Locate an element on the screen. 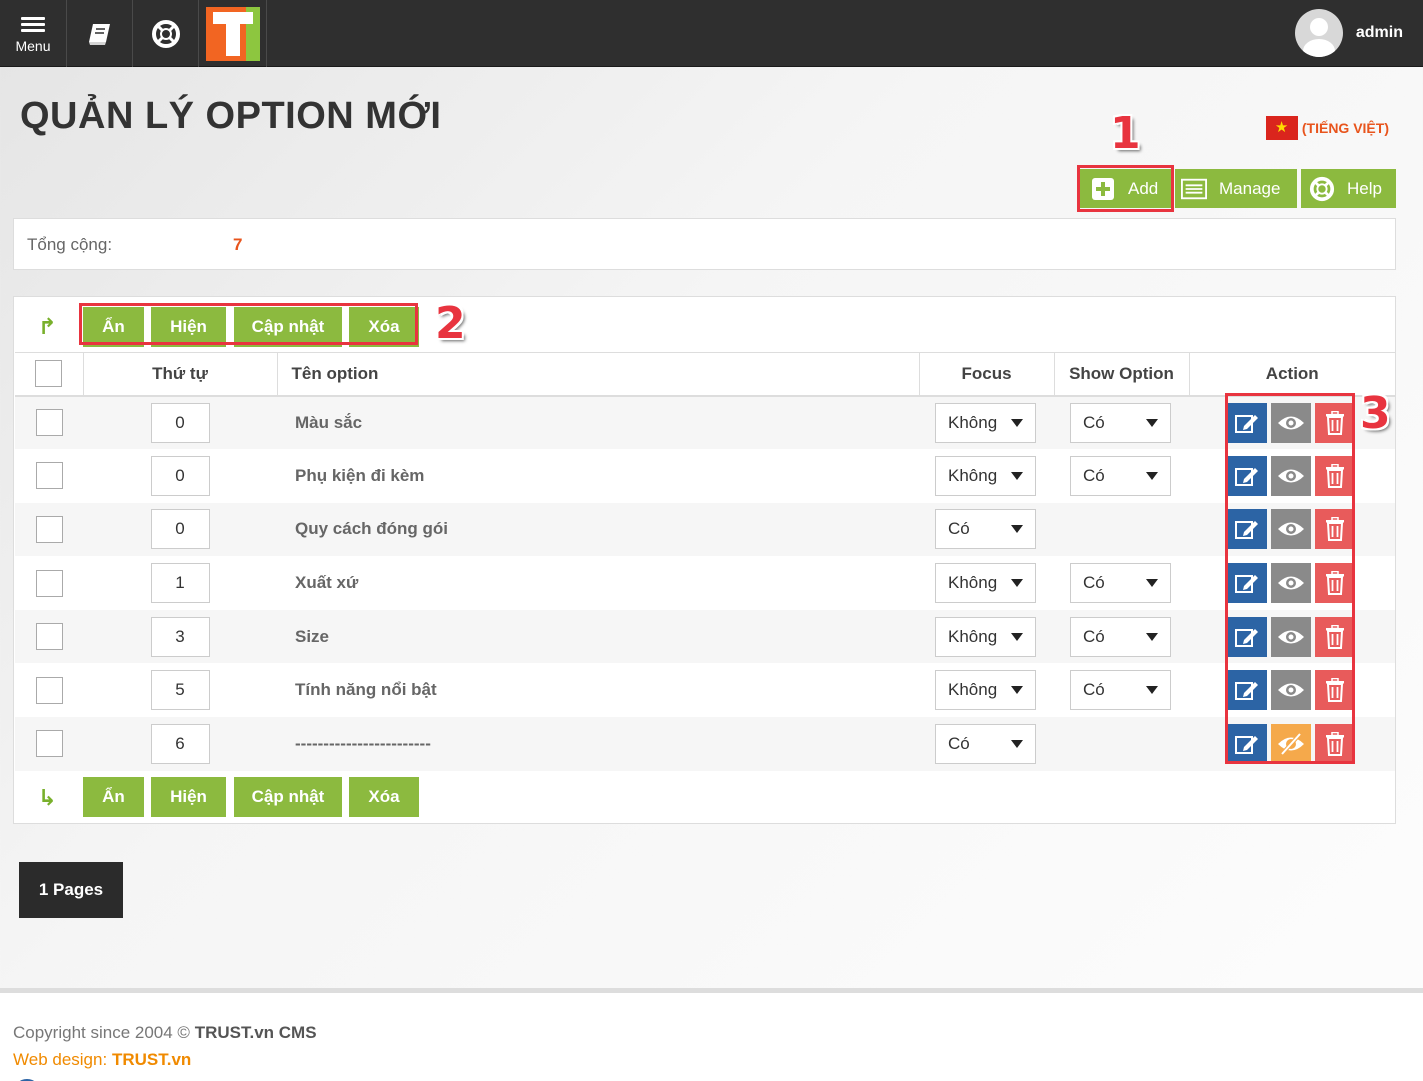  hide-button-bottom: Ẩn is located at coordinates (113, 797).